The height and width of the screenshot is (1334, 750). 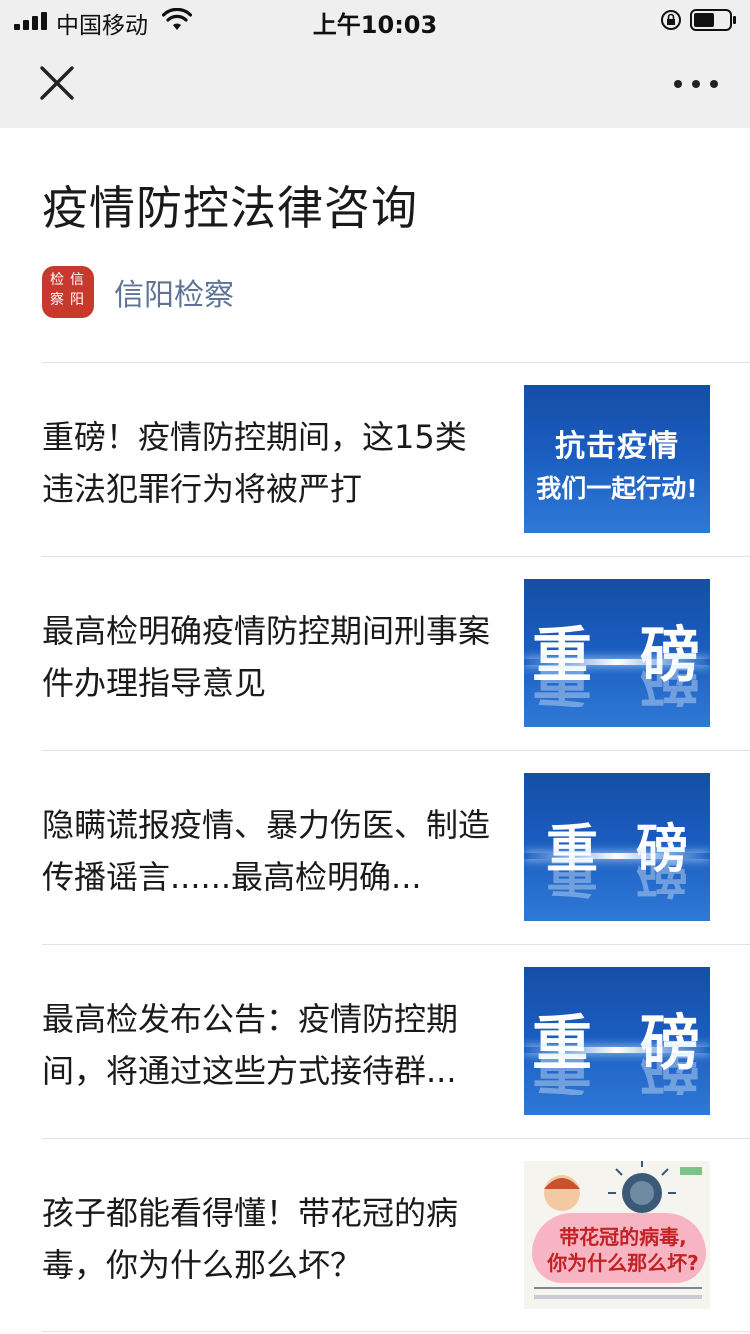 I want to click on page-title: 疫情防控法律咨询, so click(x=230, y=208).